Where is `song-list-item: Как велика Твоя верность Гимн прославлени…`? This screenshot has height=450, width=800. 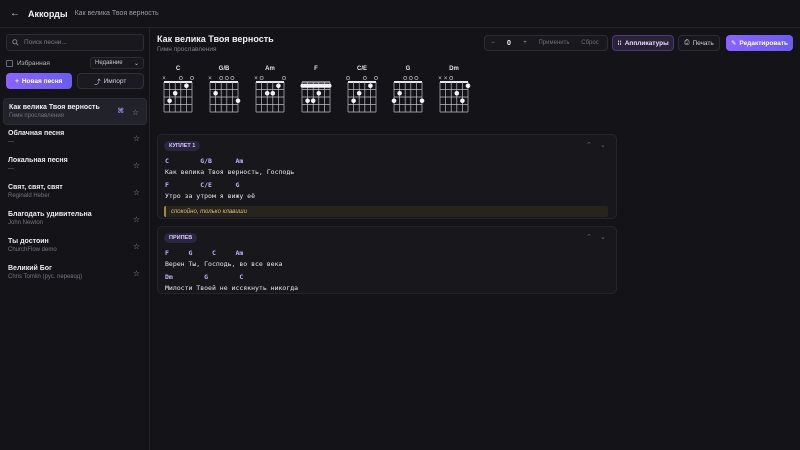 song-list-item: Как велика Твоя верность Гимн прославлени… is located at coordinates (75, 111).